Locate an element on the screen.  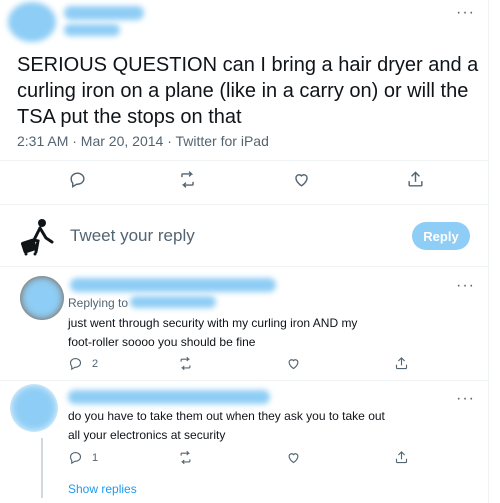
replying-to: Replying to is located at coordinates (98, 303).